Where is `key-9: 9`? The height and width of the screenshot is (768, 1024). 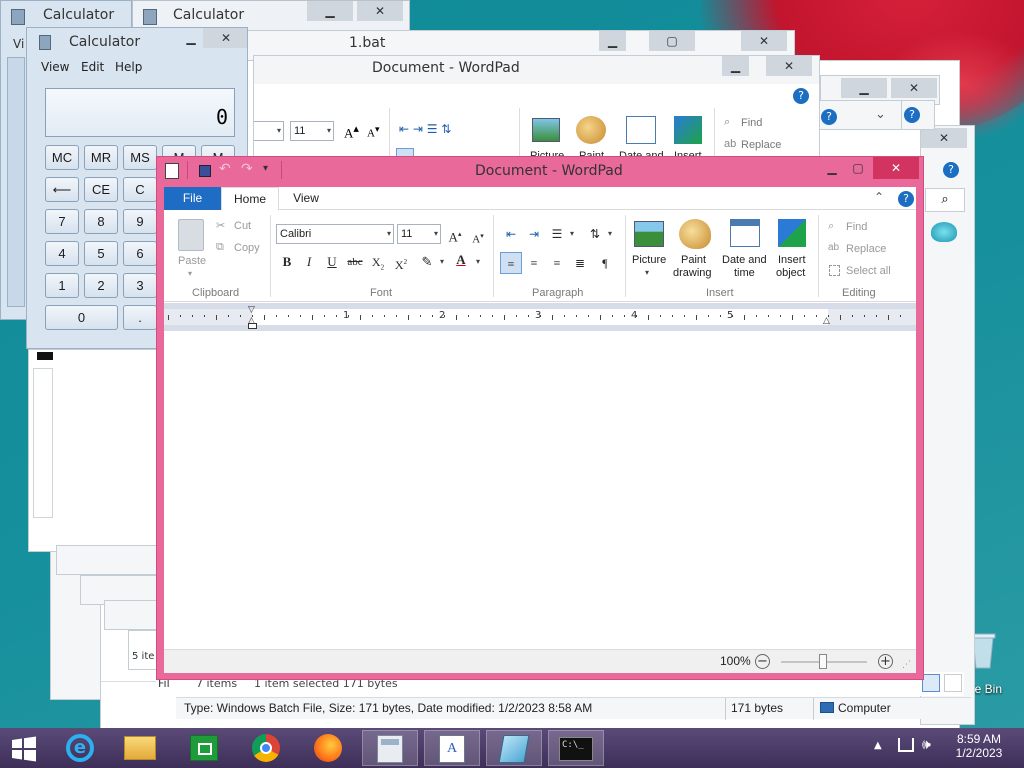
key-9: 9 is located at coordinates (140, 221).